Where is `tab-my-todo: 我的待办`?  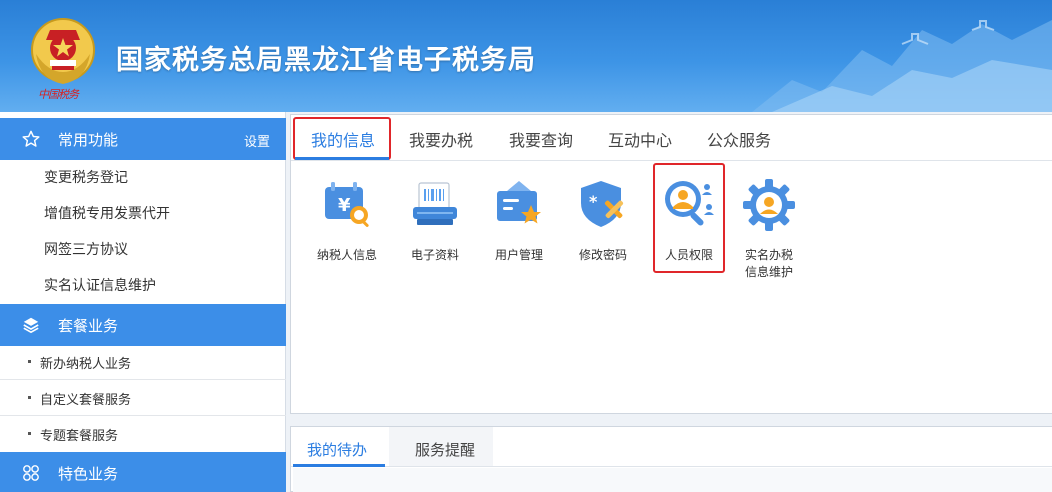
tab-my-todo: 我的待办 is located at coordinates (337, 449).